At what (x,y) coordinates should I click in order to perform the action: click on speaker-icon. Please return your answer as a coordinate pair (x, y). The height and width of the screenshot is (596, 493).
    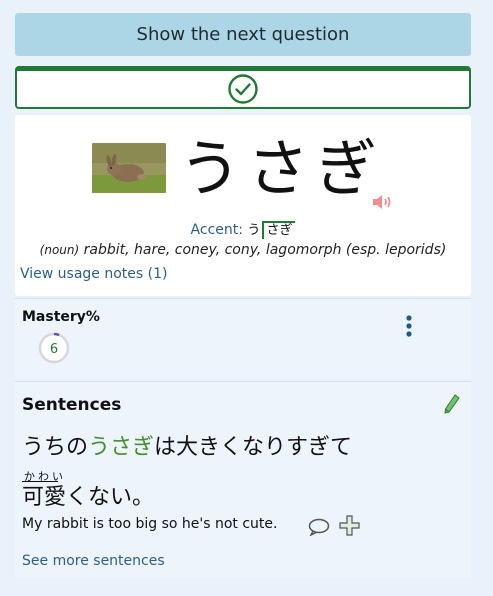
    Looking at the image, I should click on (383, 202).